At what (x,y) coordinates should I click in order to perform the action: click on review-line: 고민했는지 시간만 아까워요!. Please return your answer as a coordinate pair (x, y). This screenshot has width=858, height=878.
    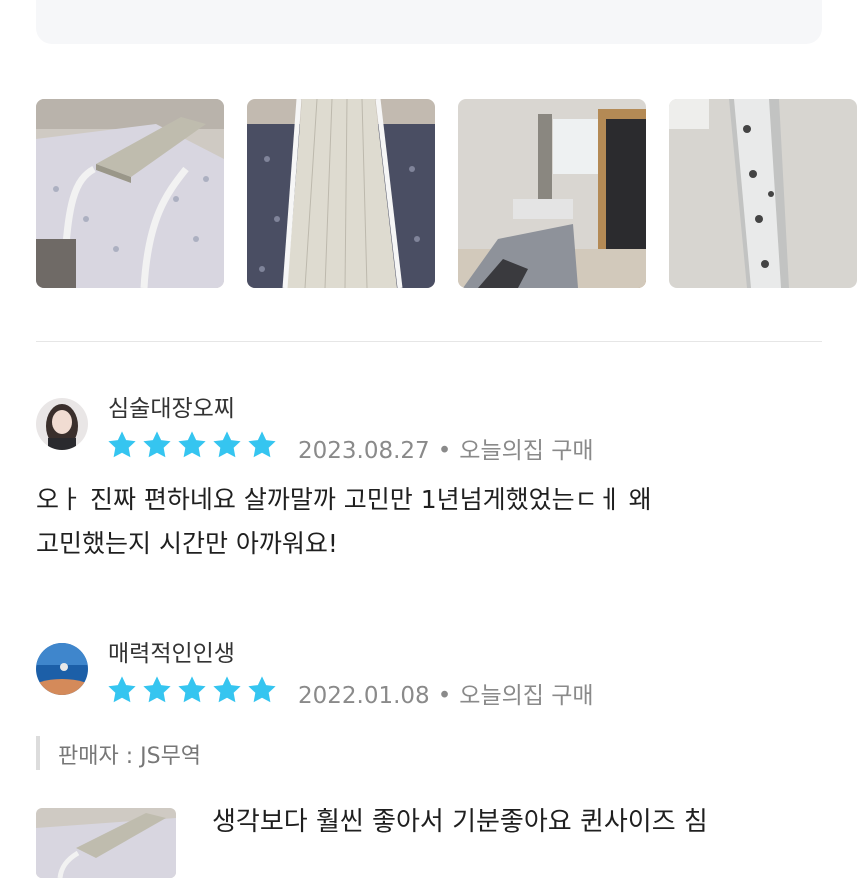
    Looking at the image, I should click on (187, 543).